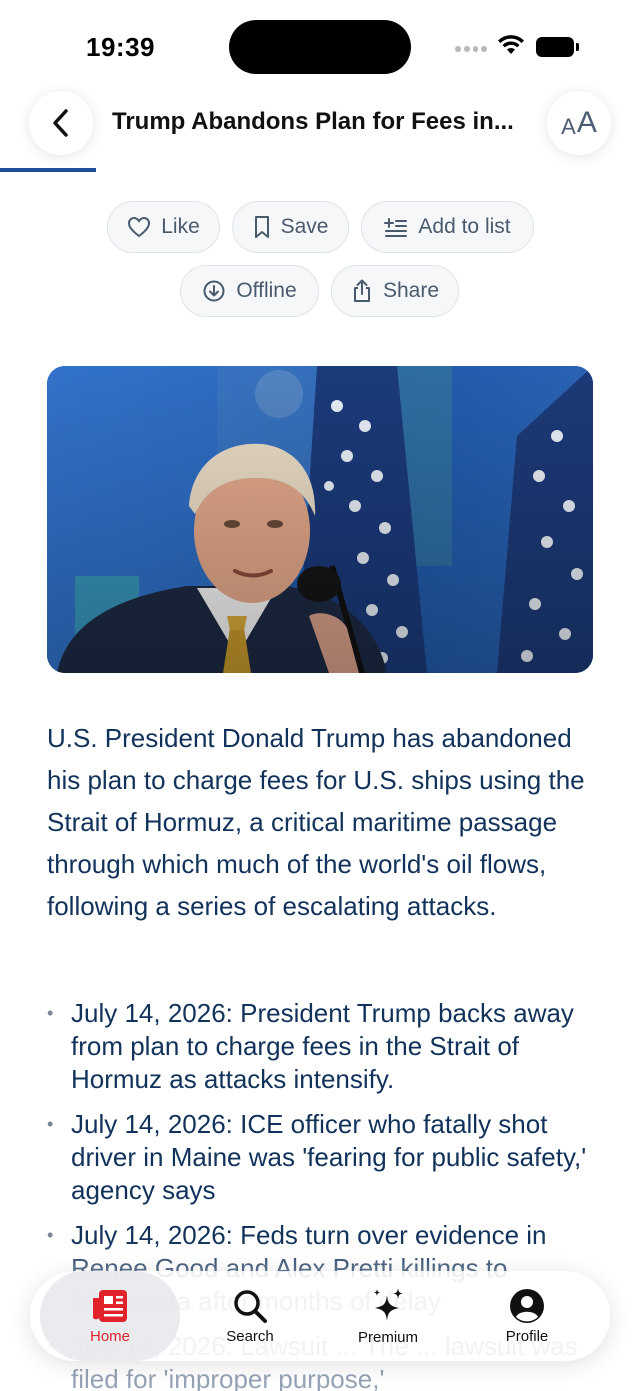 This screenshot has height=1391, width=640. I want to click on cellular-signal-icon, so click(471, 50).